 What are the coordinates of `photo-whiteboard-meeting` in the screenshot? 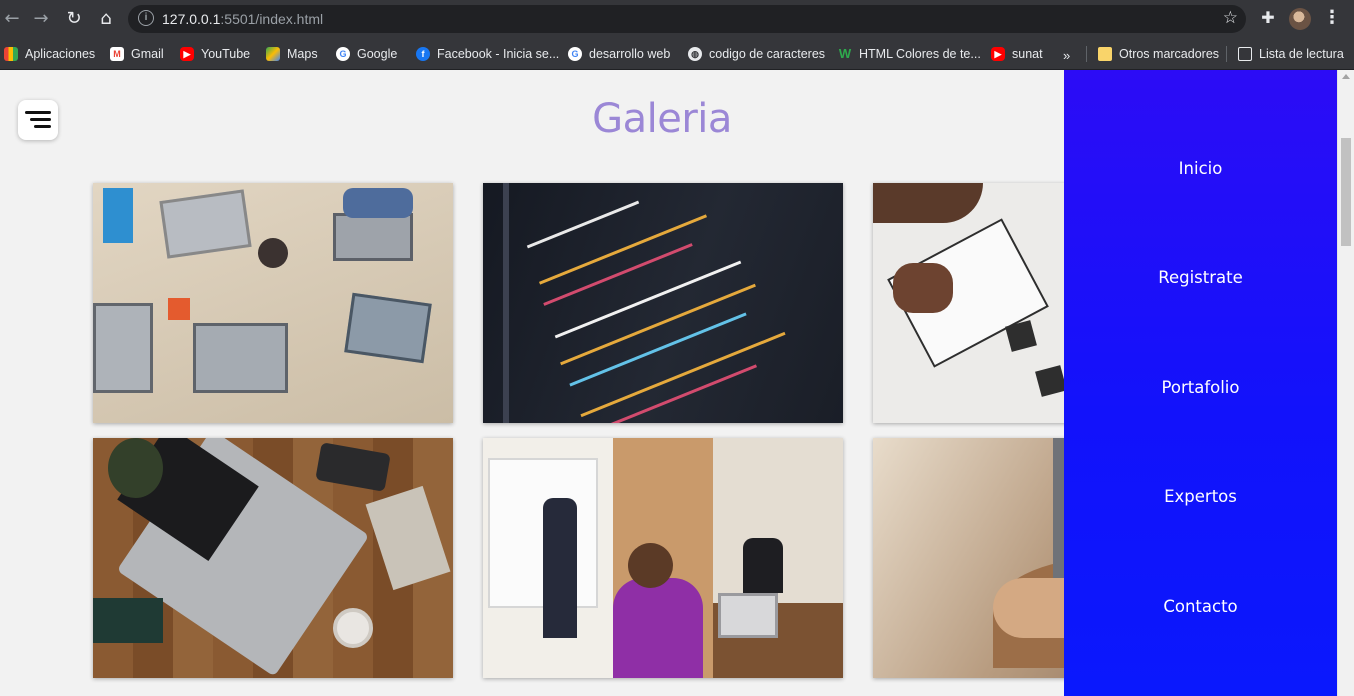 It's located at (663, 558).